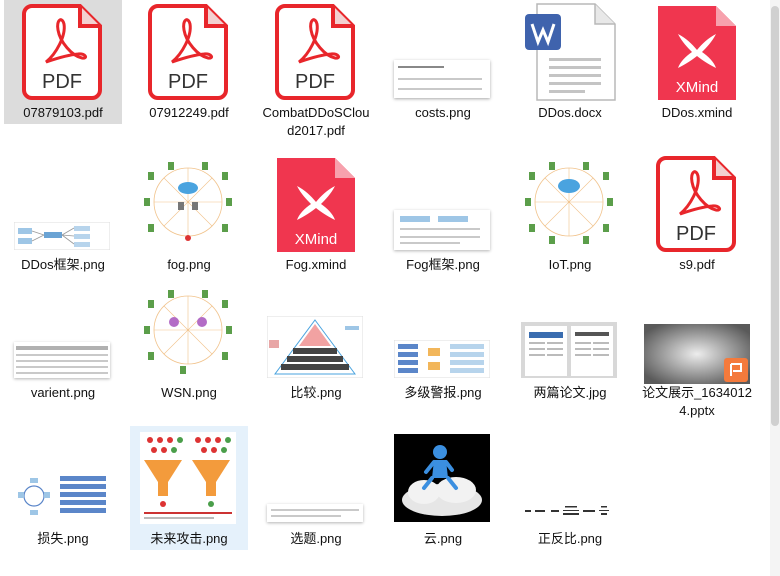 The width and height of the screenshot is (780, 576). I want to click on file-item-s9-pdf: PDF s9.pdf, so click(697, 214).